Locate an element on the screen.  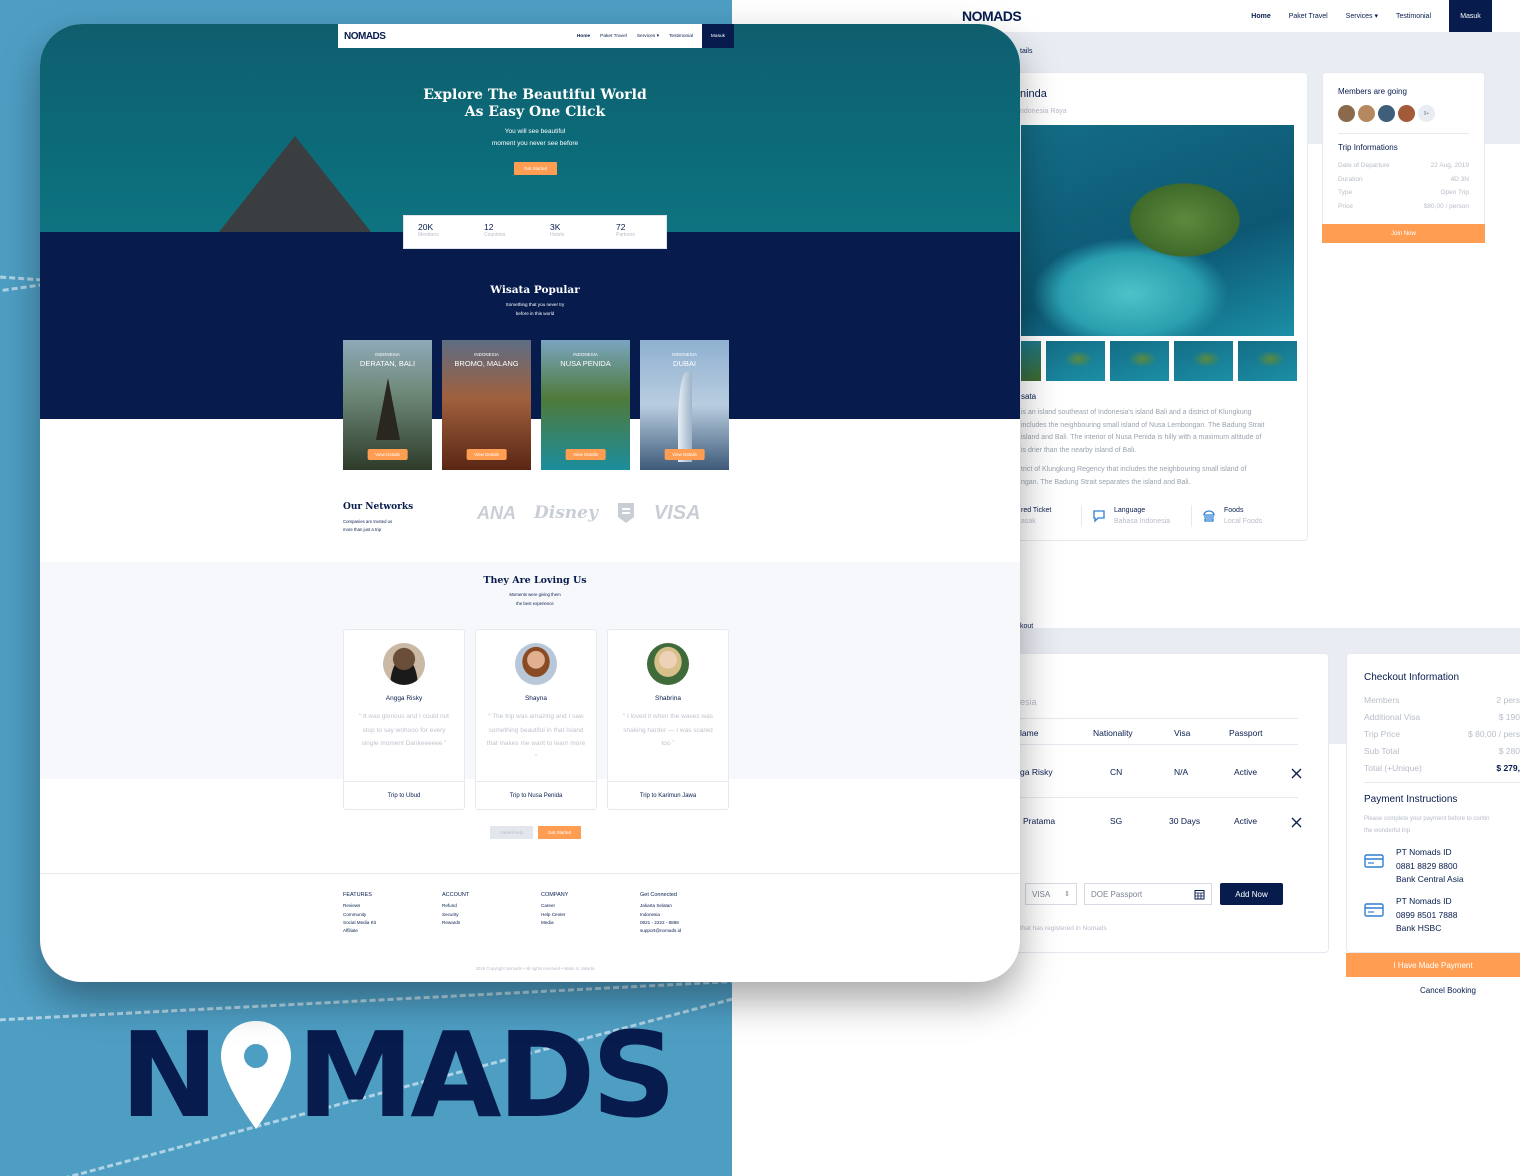
need-help-button: I Need Help is located at coordinates (511, 832).